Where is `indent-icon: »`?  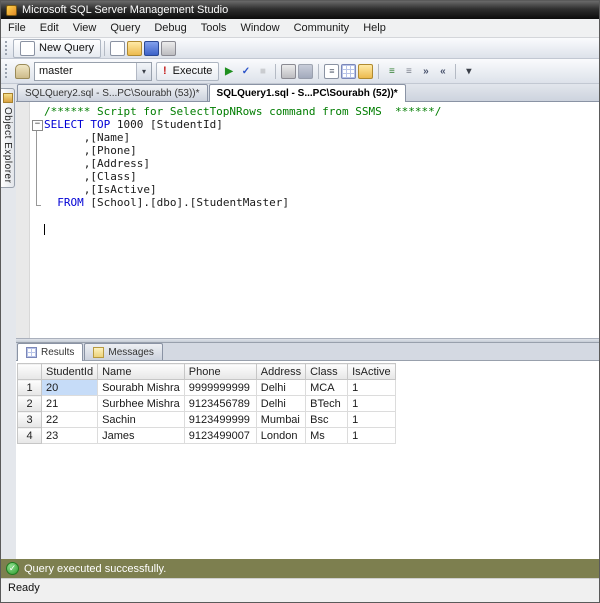
indent-icon: » is located at coordinates (425, 71).